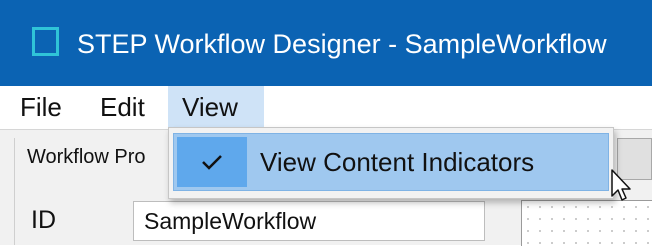 Image resolution: width=652 pixels, height=246 pixels. What do you see at coordinates (397, 162) in the screenshot?
I see `menu-item-label: View Content Indicators` at bounding box center [397, 162].